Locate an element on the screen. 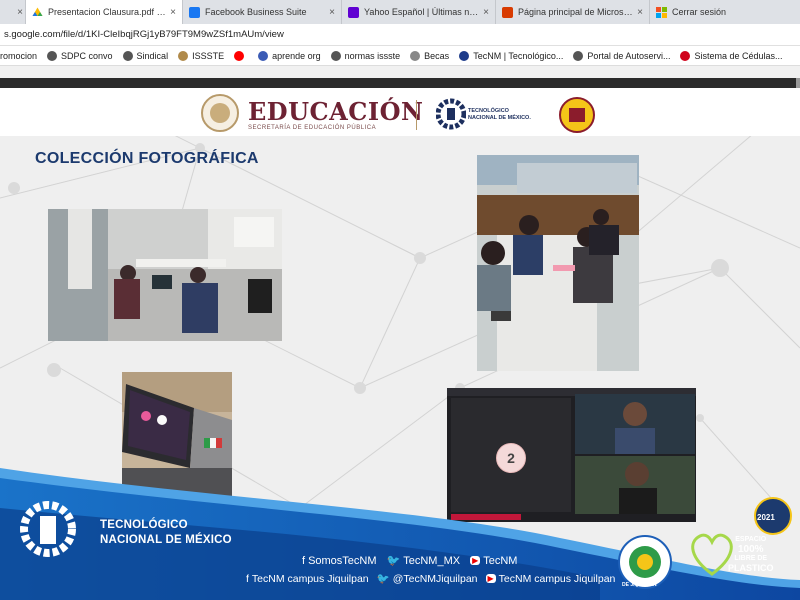 The width and height of the screenshot is (800, 600). campus-shield-icon is located at coordinates (577, 115).